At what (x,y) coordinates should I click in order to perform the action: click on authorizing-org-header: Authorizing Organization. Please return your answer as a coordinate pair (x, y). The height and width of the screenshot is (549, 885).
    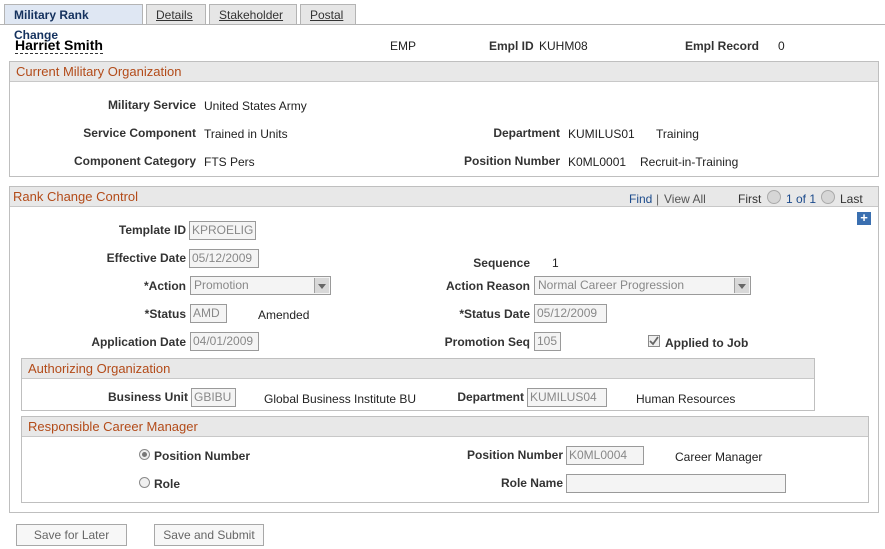
    Looking at the image, I should click on (418, 369).